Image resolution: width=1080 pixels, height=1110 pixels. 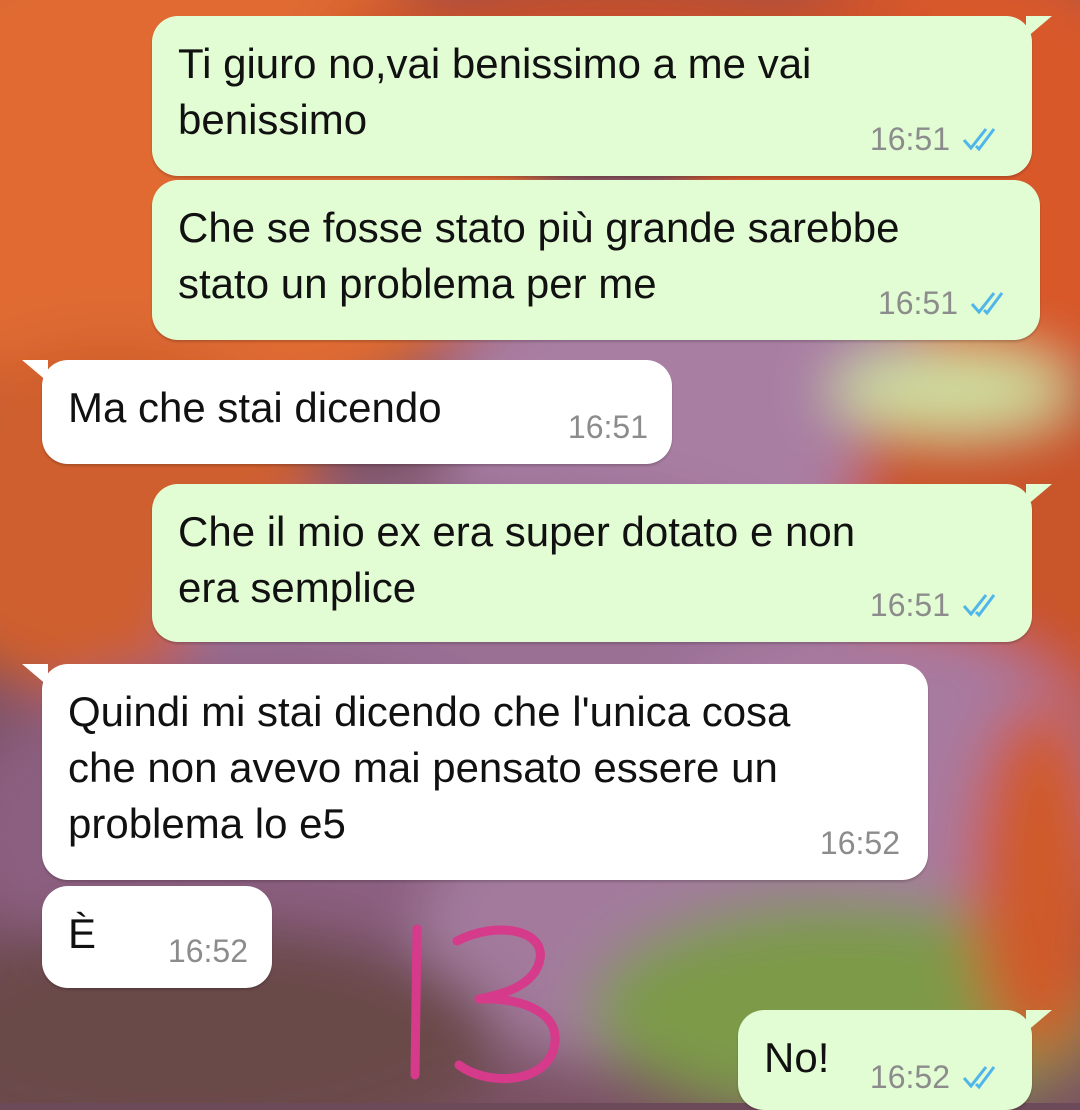 What do you see at coordinates (485, 1004) in the screenshot?
I see `handwritten-annotation` at bounding box center [485, 1004].